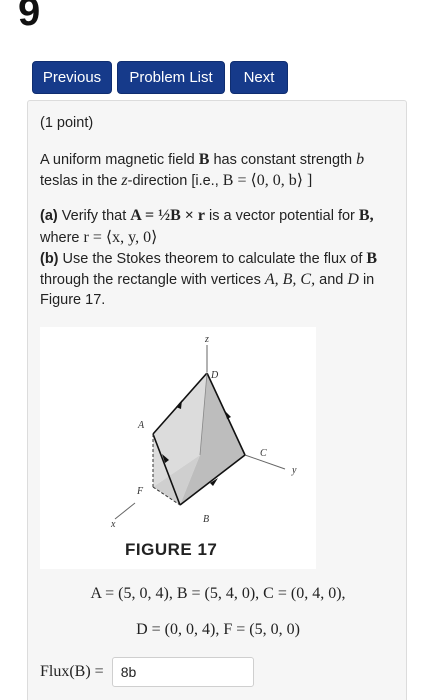 The image size is (437, 700). What do you see at coordinates (263, 453) in the screenshot?
I see `label-C: C` at bounding box center [263, 453].